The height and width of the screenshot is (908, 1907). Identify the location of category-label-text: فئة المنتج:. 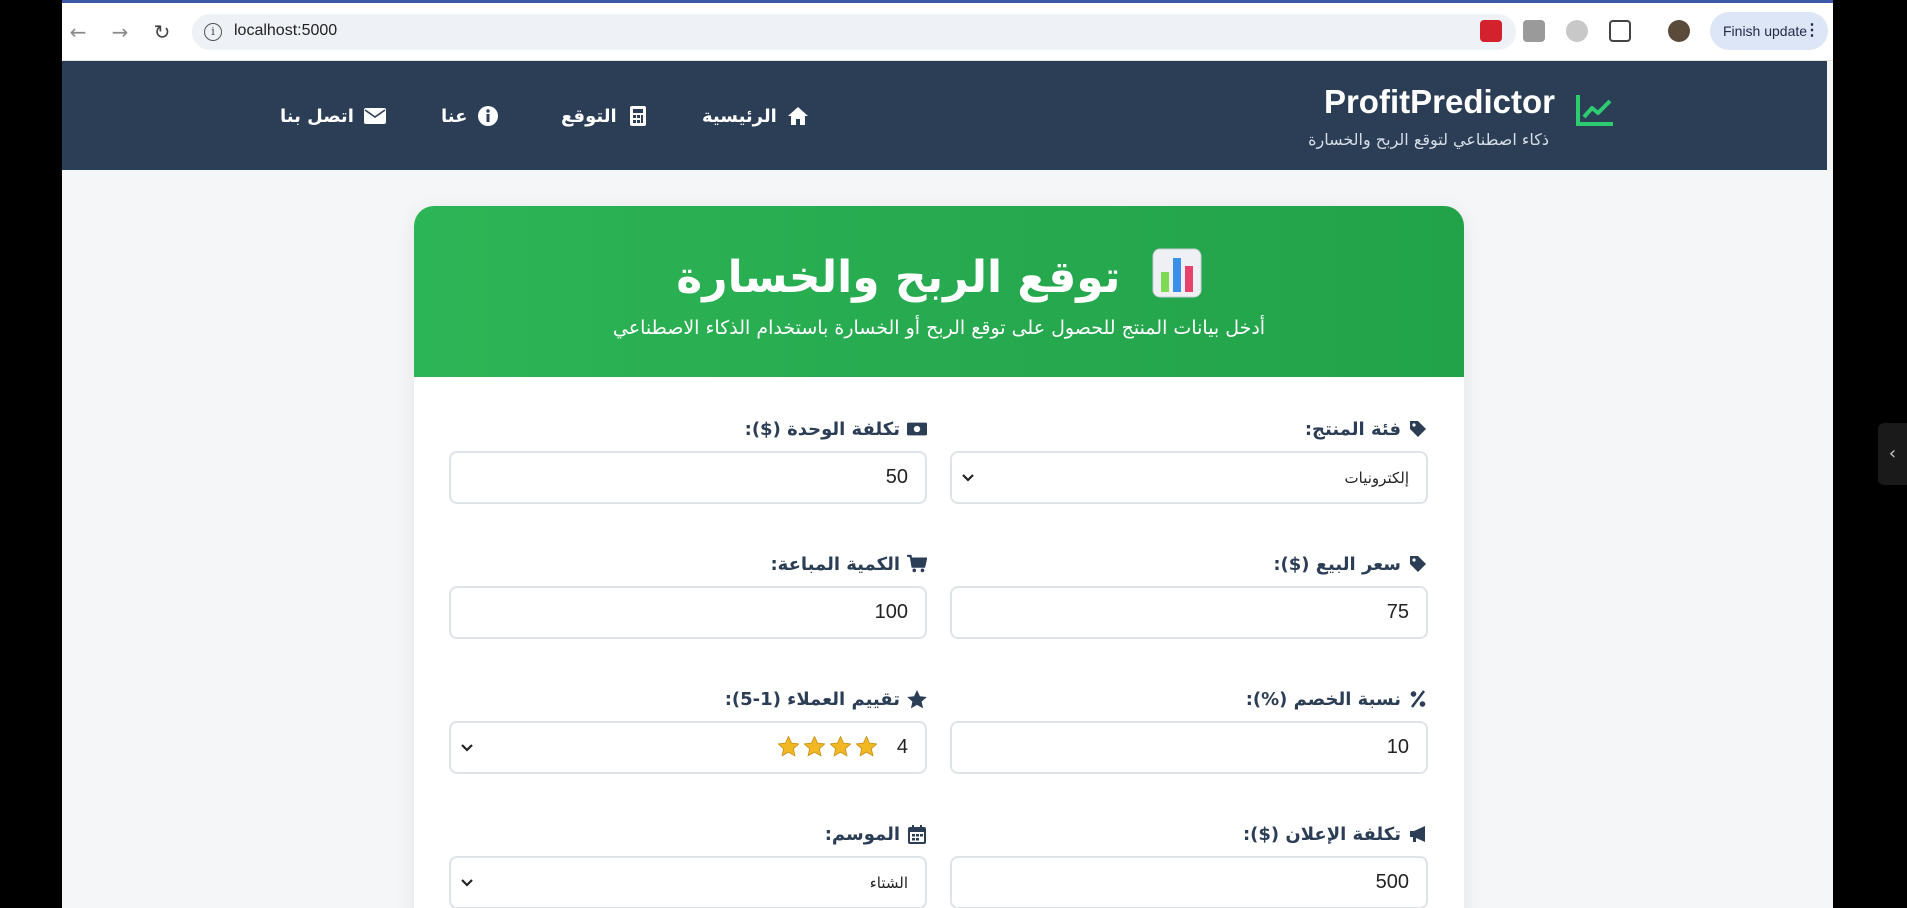
(1352, 429).